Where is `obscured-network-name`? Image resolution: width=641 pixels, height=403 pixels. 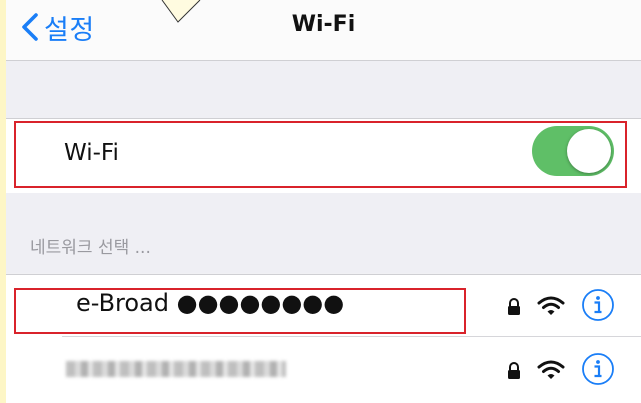
obscured-network-name is located at coordinates (176, 369).